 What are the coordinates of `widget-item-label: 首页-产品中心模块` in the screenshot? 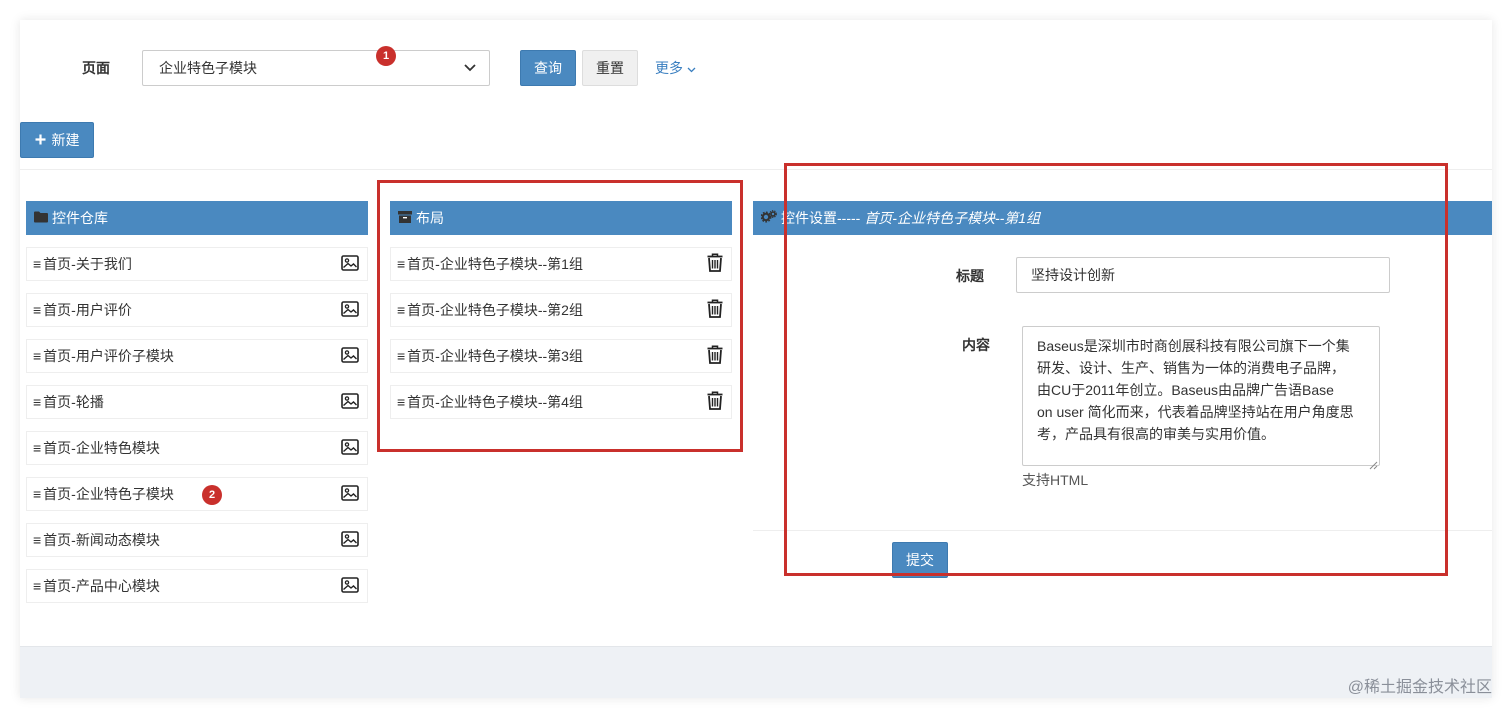 It's located at (101, 586).